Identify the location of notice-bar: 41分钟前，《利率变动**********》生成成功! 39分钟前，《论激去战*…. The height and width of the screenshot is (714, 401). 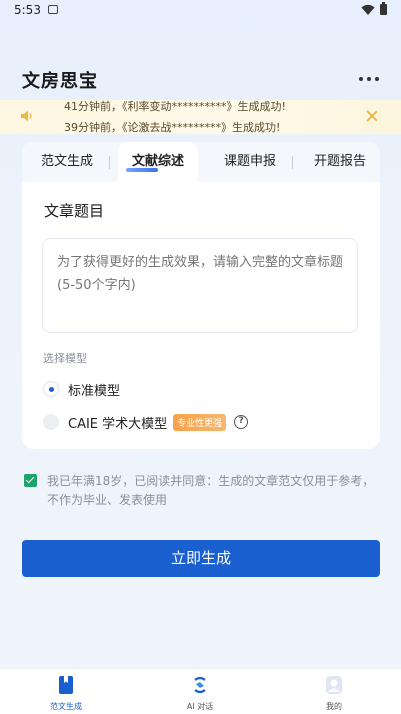
(200, 117).